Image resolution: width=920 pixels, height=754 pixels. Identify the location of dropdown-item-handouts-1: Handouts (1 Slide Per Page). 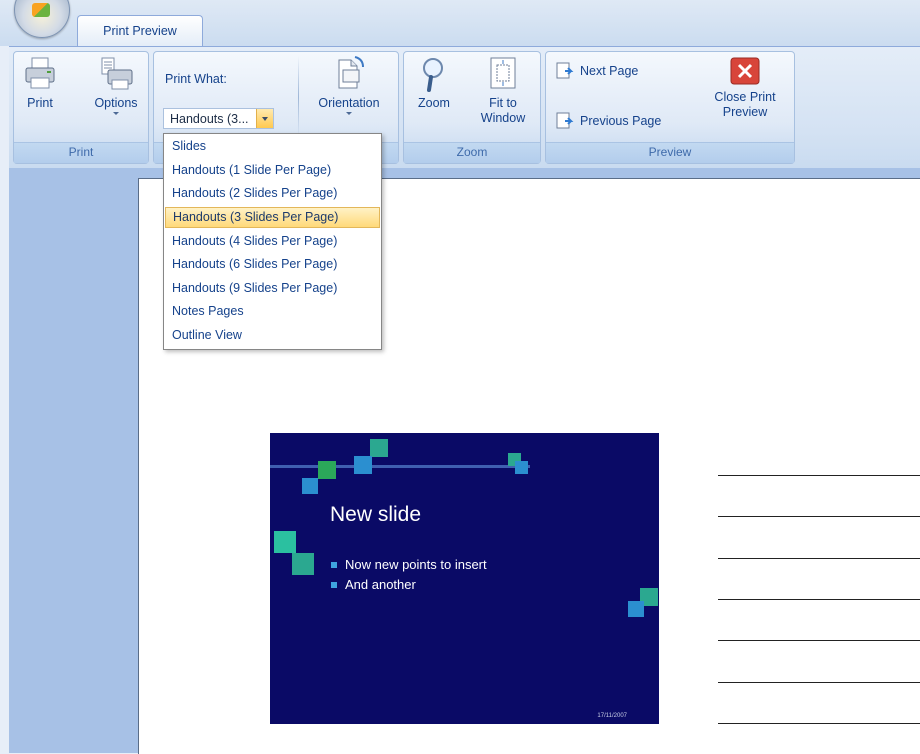
(272, 170).